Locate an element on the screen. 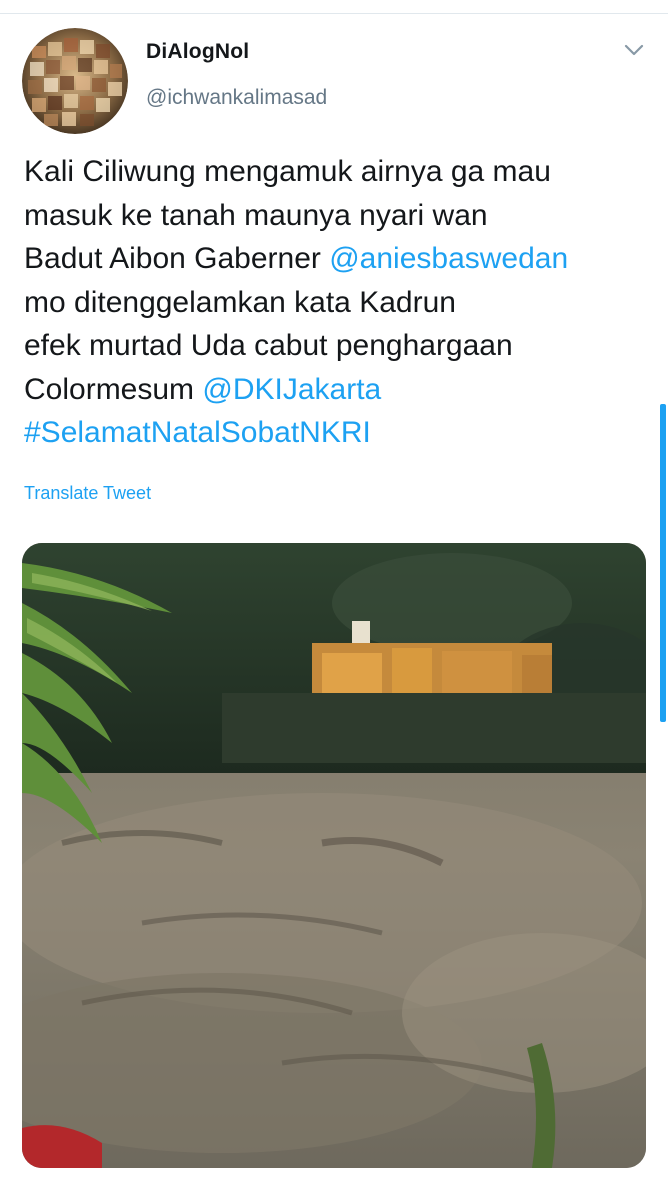 The height and width of the screenshot is (1200, 668). author-name: DiAlogNol is located at coordinates (197, 52).